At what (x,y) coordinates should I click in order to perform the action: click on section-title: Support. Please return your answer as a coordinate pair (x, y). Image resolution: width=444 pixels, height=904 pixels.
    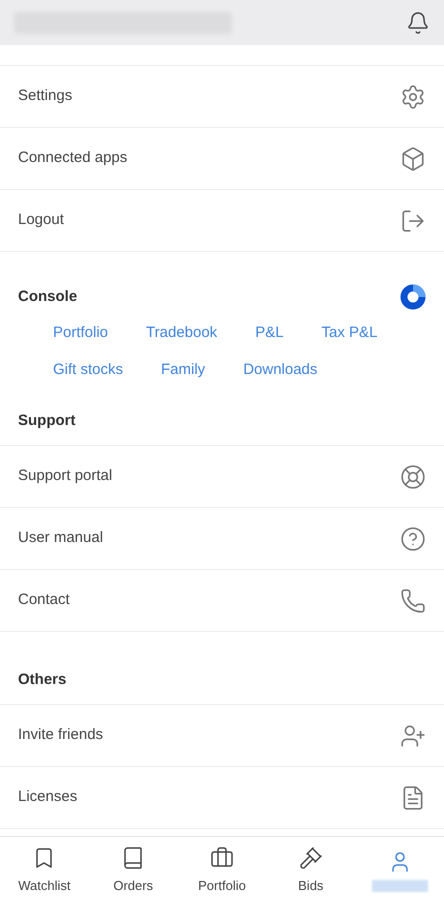
    Looking at the image, I should click on (47, 420).